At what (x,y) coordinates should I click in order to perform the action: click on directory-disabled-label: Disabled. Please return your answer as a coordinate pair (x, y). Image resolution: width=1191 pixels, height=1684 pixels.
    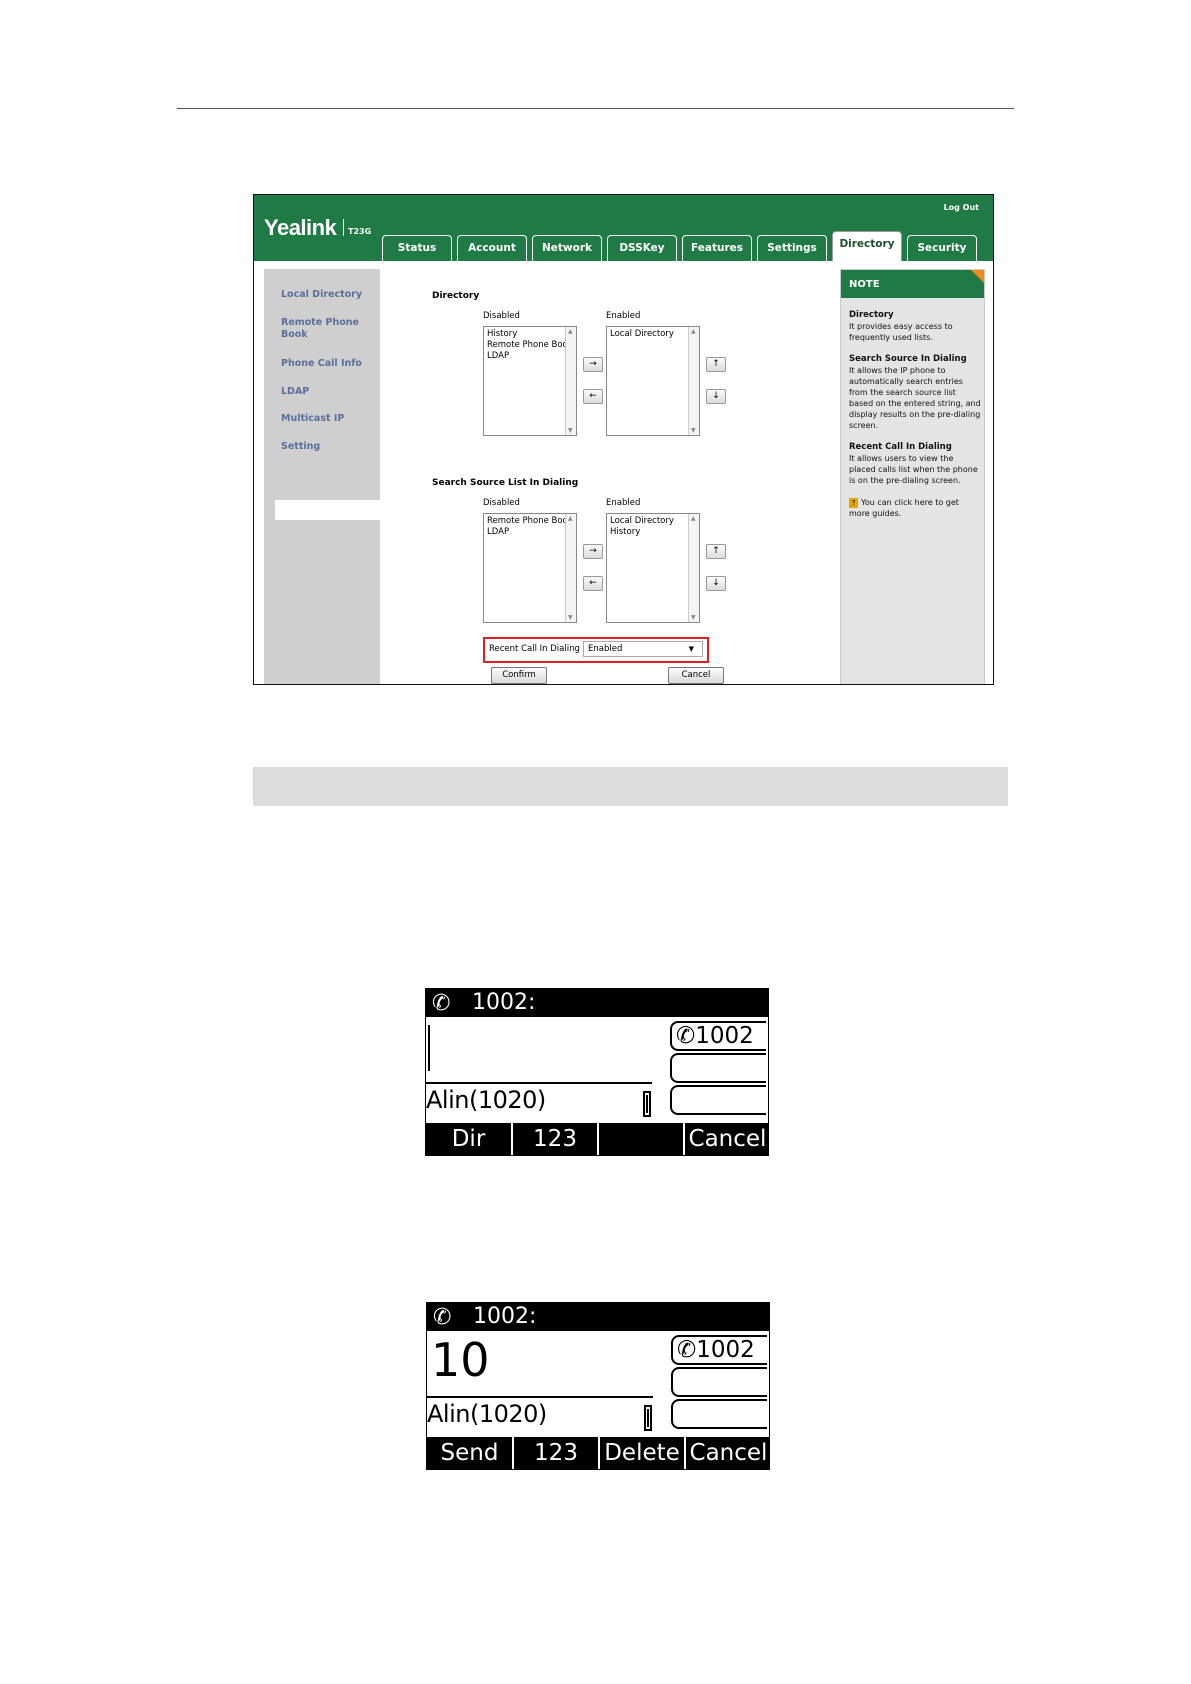
    Looking at the image, I should click on (501, 316).